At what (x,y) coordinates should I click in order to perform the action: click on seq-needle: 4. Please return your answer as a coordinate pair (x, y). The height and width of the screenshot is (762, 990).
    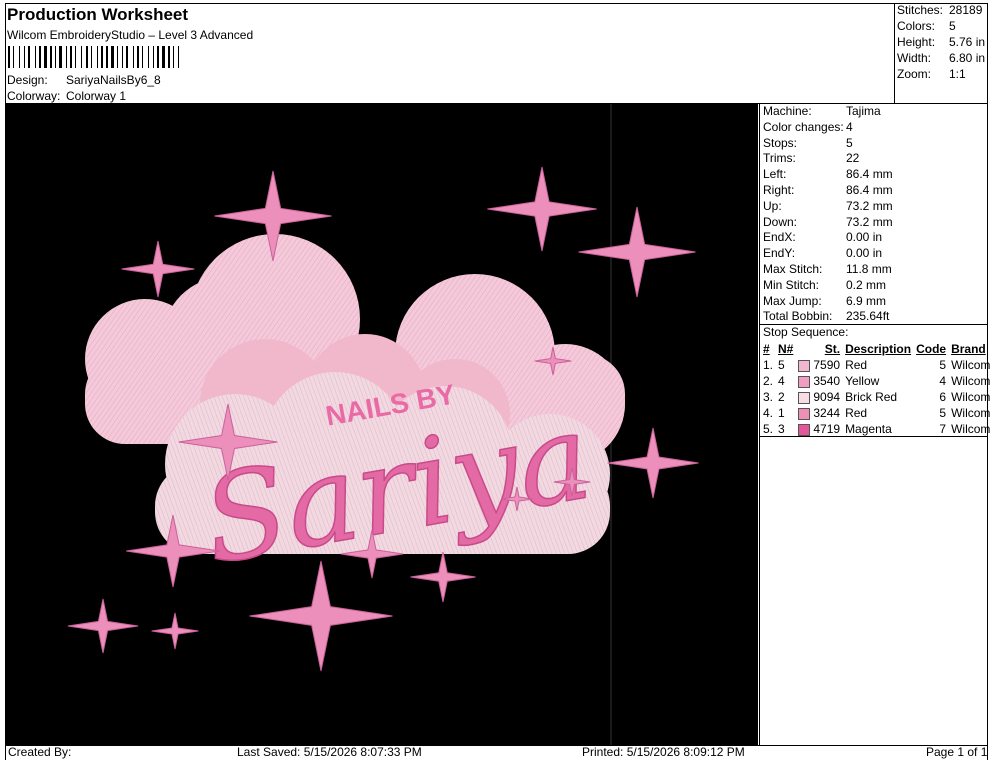
    Looking at the image, I should click on (786, 381).